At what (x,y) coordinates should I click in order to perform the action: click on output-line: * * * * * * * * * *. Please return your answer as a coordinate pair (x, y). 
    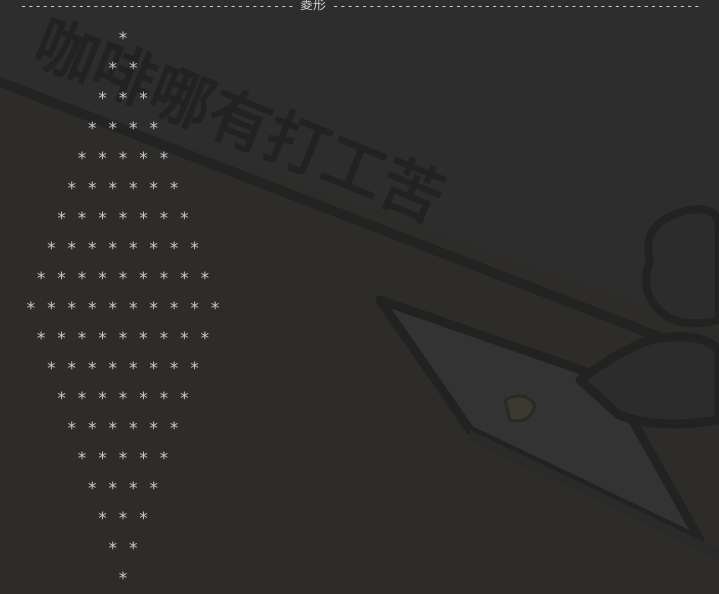
    Looking at the image, I should click on (123, 309).